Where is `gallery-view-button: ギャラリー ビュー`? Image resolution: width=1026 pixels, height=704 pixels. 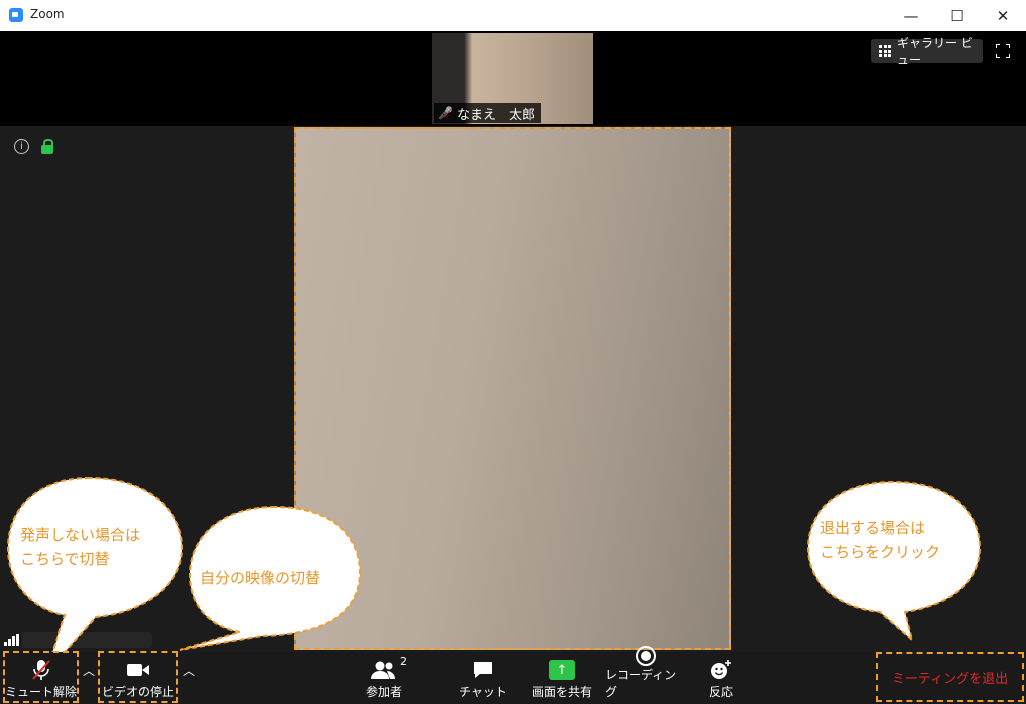 gallery-view-button: ギャラリー ビュー is located at coordinates (927, 51).